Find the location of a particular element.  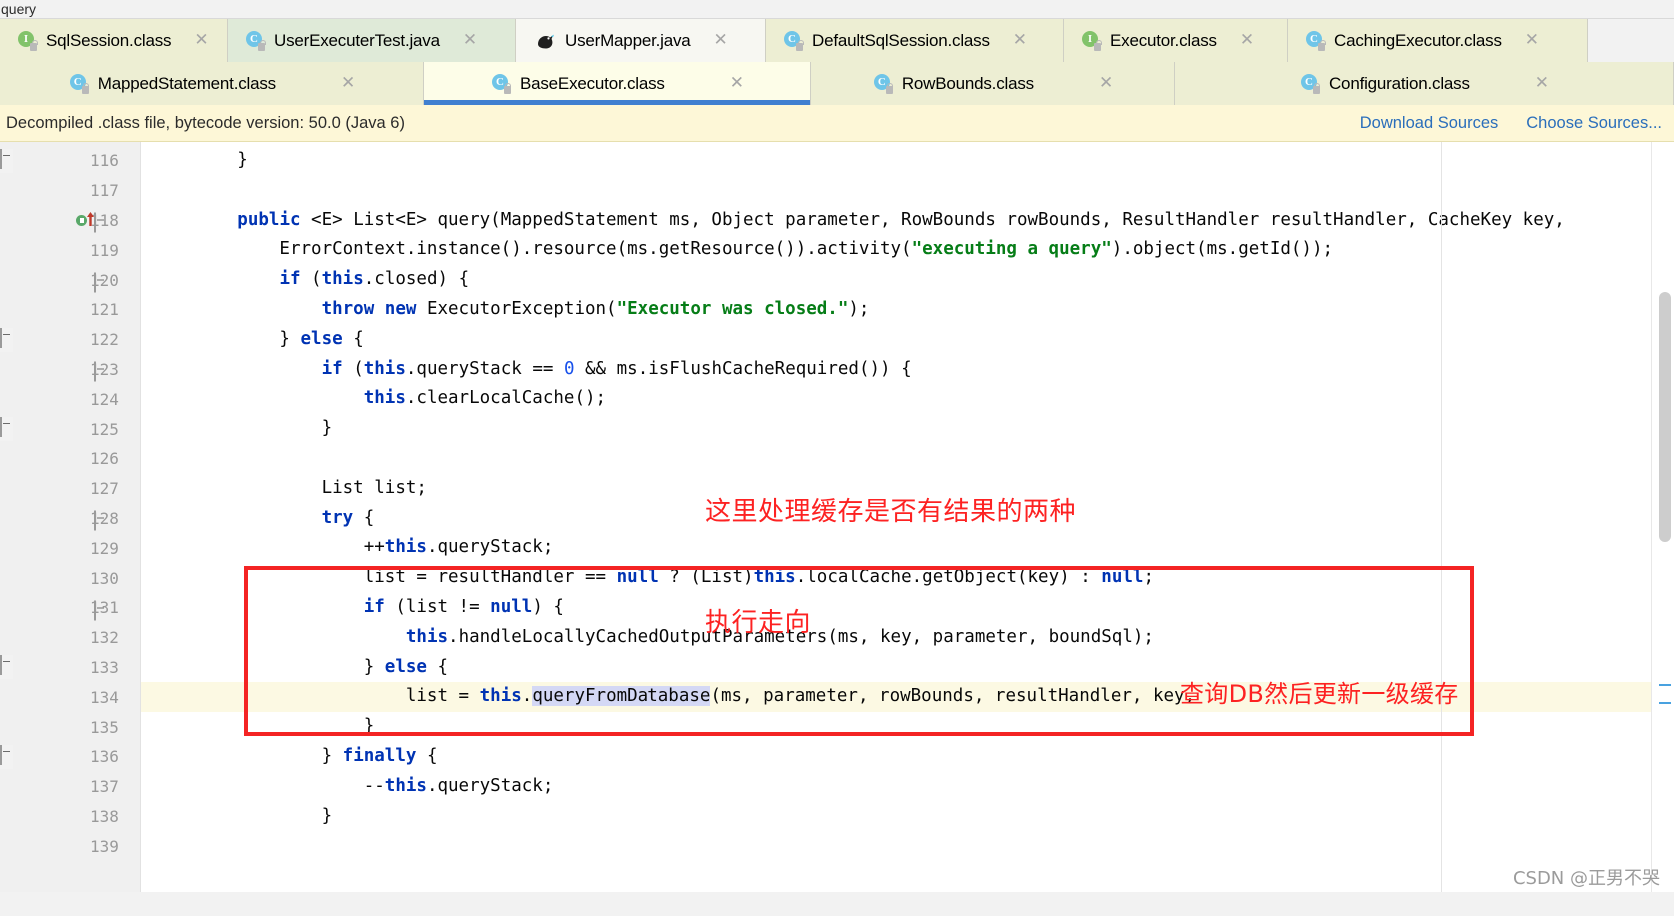

gutter-row: 135 is located at coordinates (70, 727).